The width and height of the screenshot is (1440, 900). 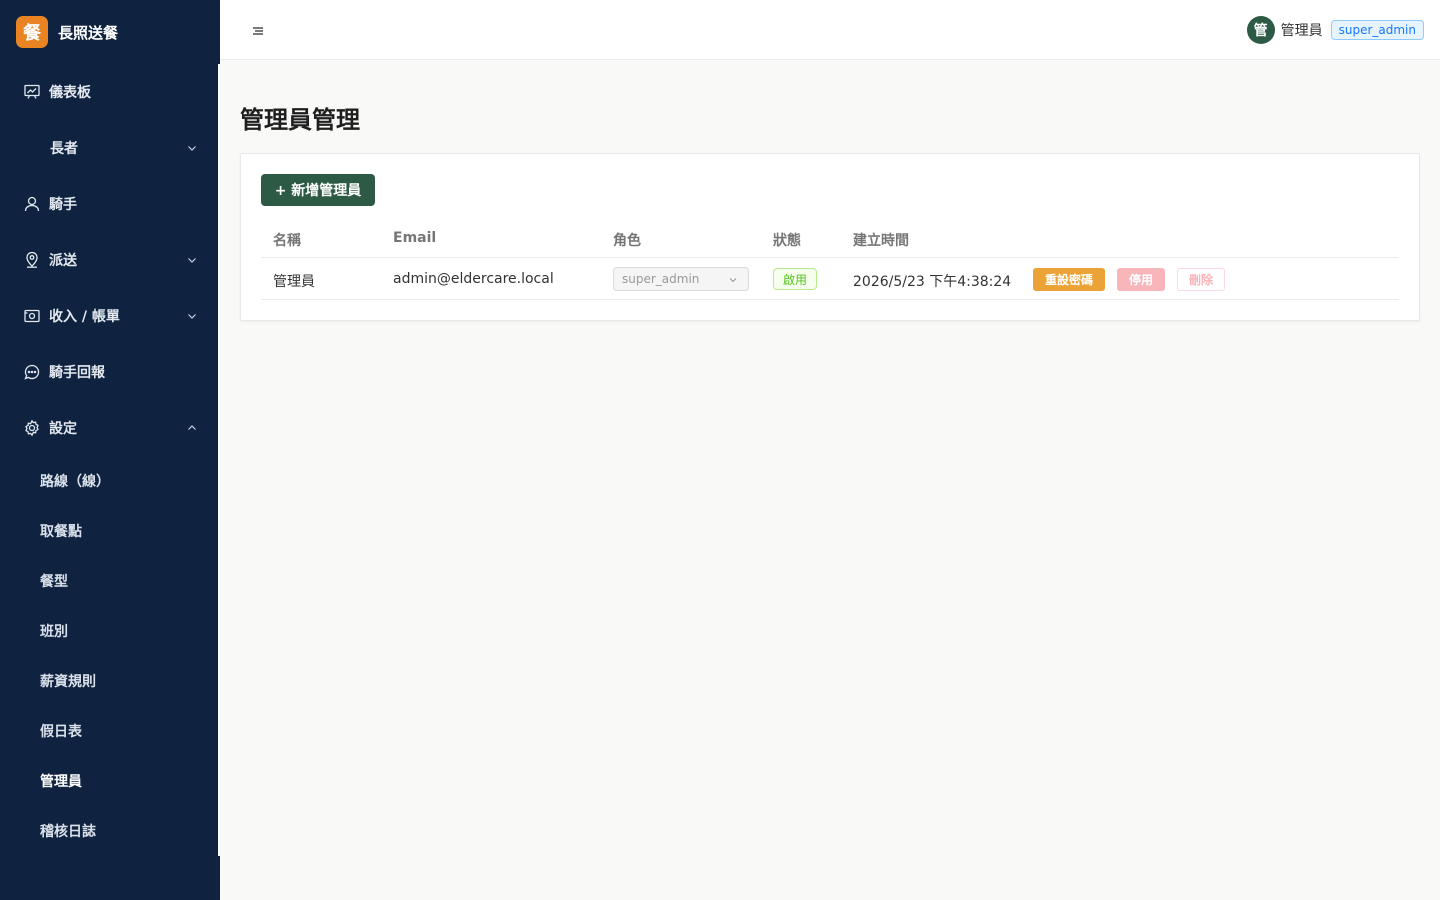 I want to click on sidebar-item-riders: 騎手, so click(x=109, y=204).